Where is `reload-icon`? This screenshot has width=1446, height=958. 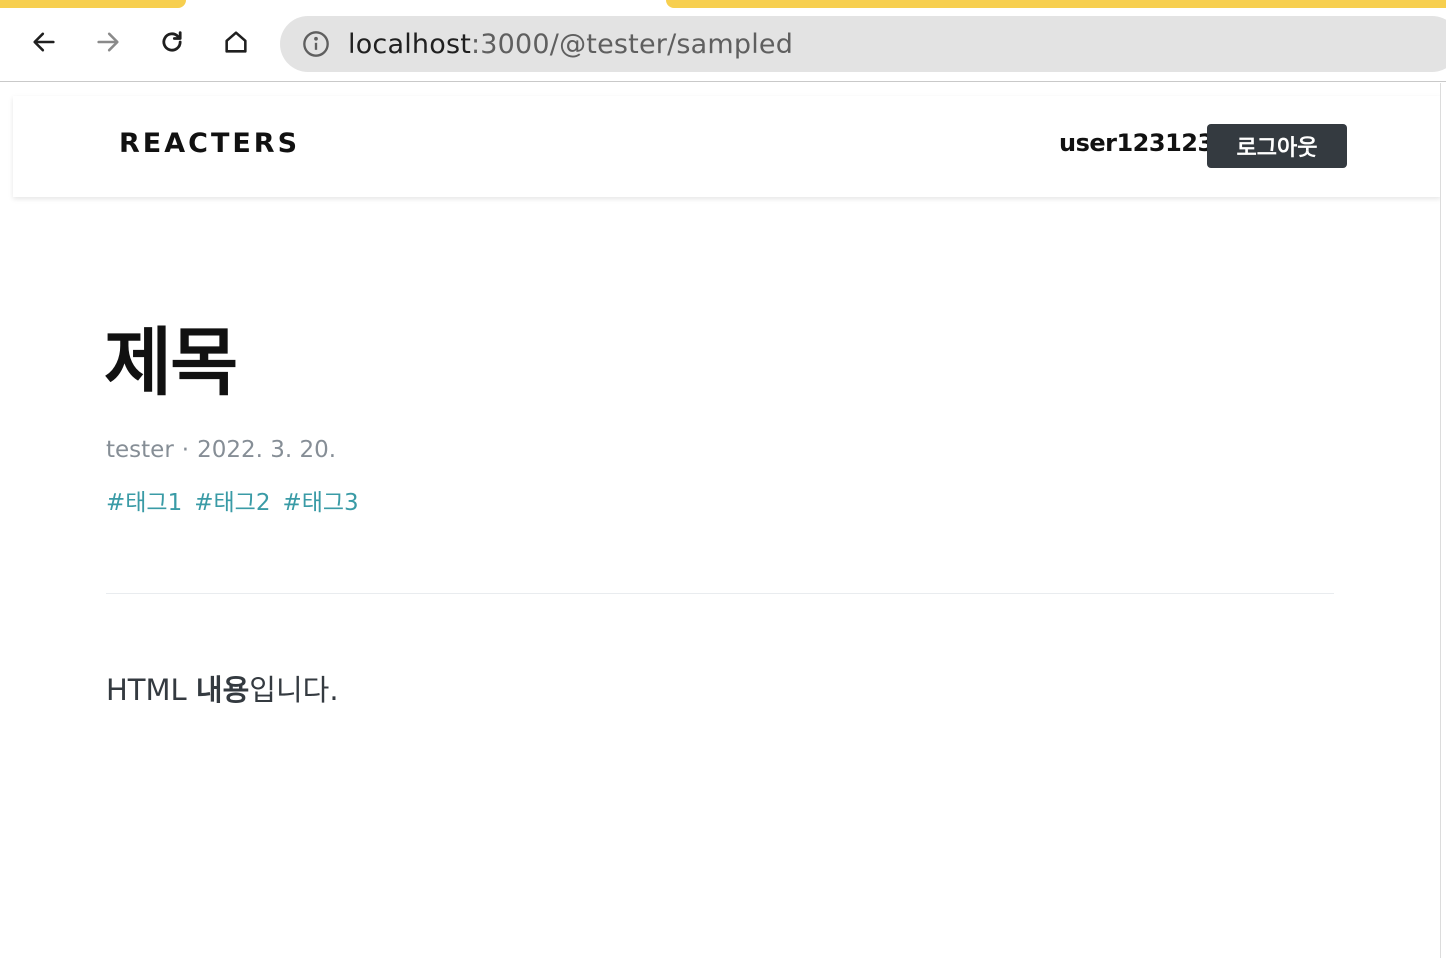 reload-icon is located at coordinates (172, 41).